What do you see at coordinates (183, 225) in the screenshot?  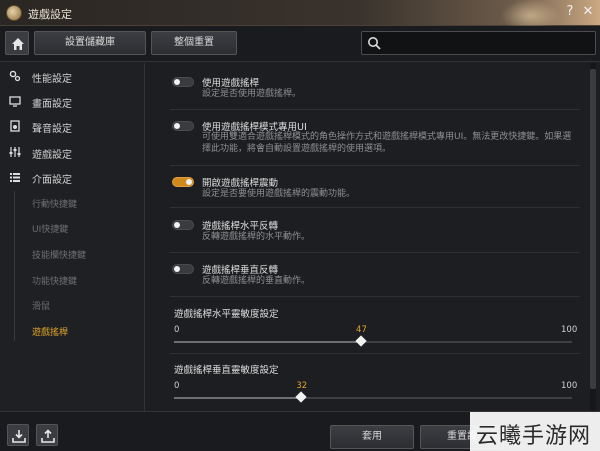 I see `horizontal-invert-toggle` at bounding box center [183, 225].